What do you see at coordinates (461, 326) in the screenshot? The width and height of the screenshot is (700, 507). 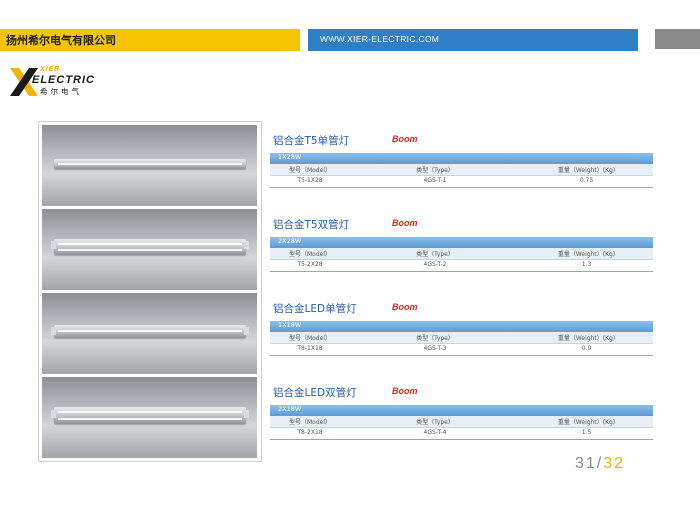 I see `wattage-bar: 1X18W` at bounding box center [461, 326].